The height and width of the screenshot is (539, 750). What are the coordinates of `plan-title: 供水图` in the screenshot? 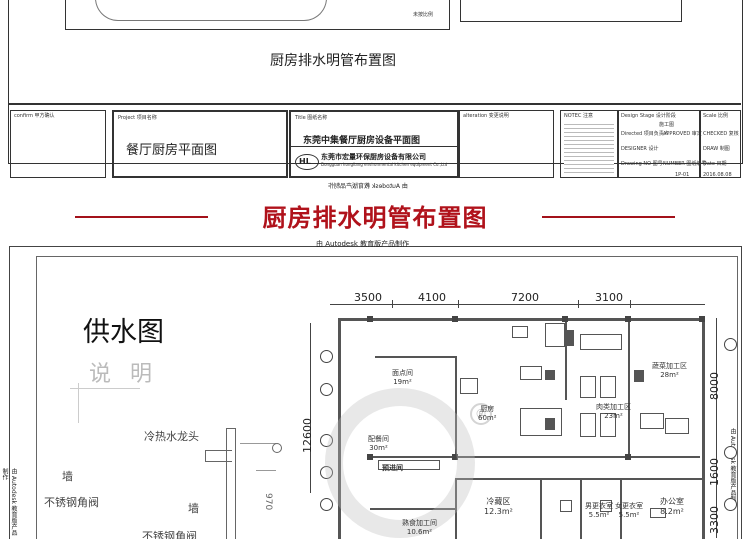 It's located at (123, 332).